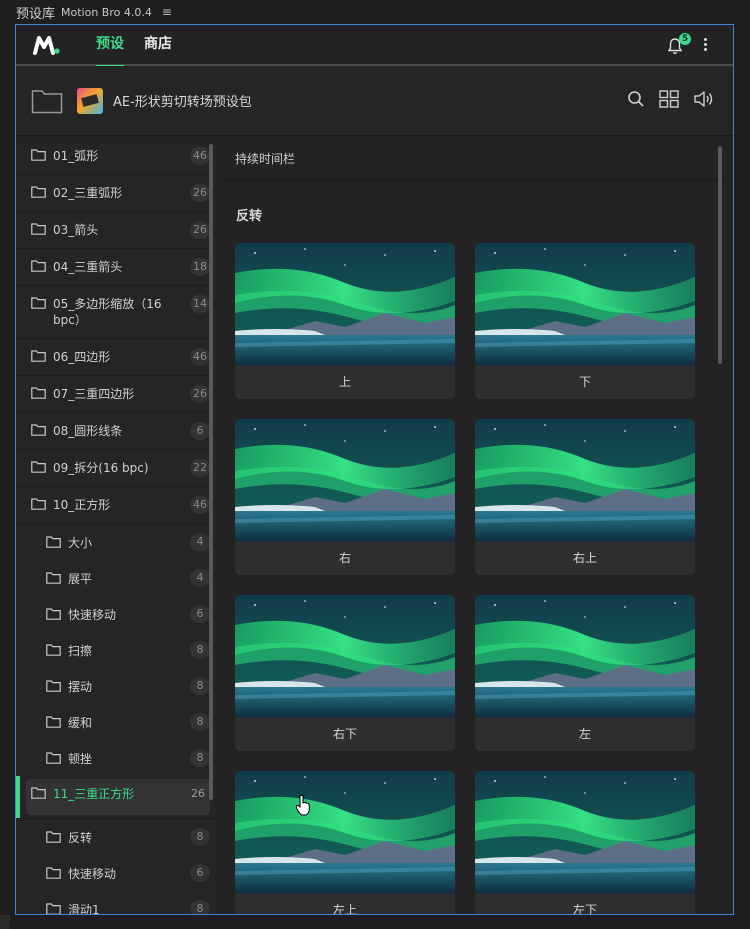 This screenshot has width=750, height=929. I want to click on motion-bro-logo, so click(46, 45).